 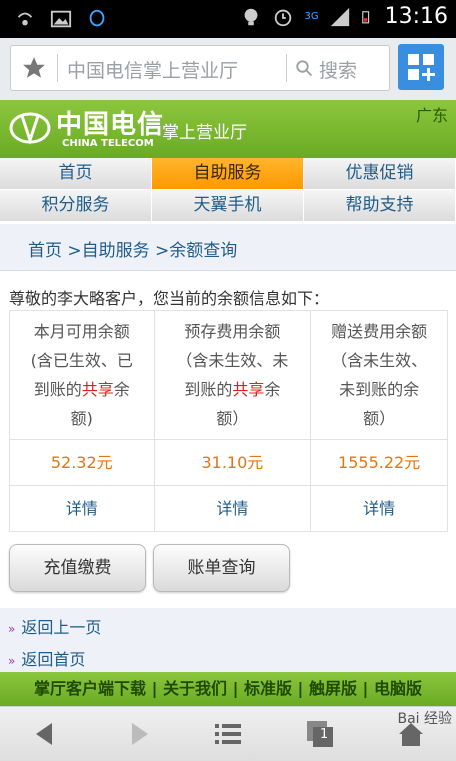 I want to click on breadcrumb: 首页 >自助服务 >余额查询, so click(x=228, y=247).